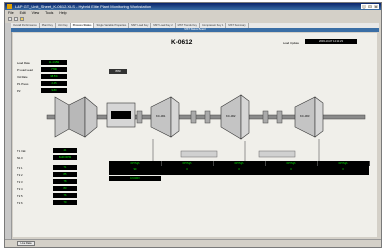  Describe the element at coordinates (8, 134) in the screenshot. I see `left-panel` at that location.